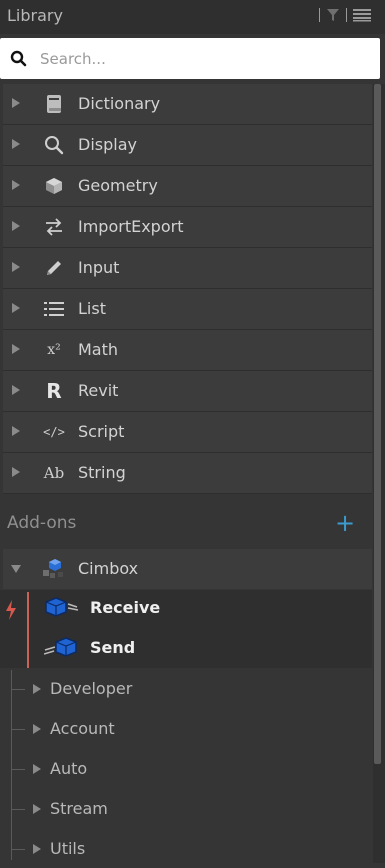 This screenshot has height=868, width=385. I want to click on subcategory-auto: Auto, so click(161, 769).